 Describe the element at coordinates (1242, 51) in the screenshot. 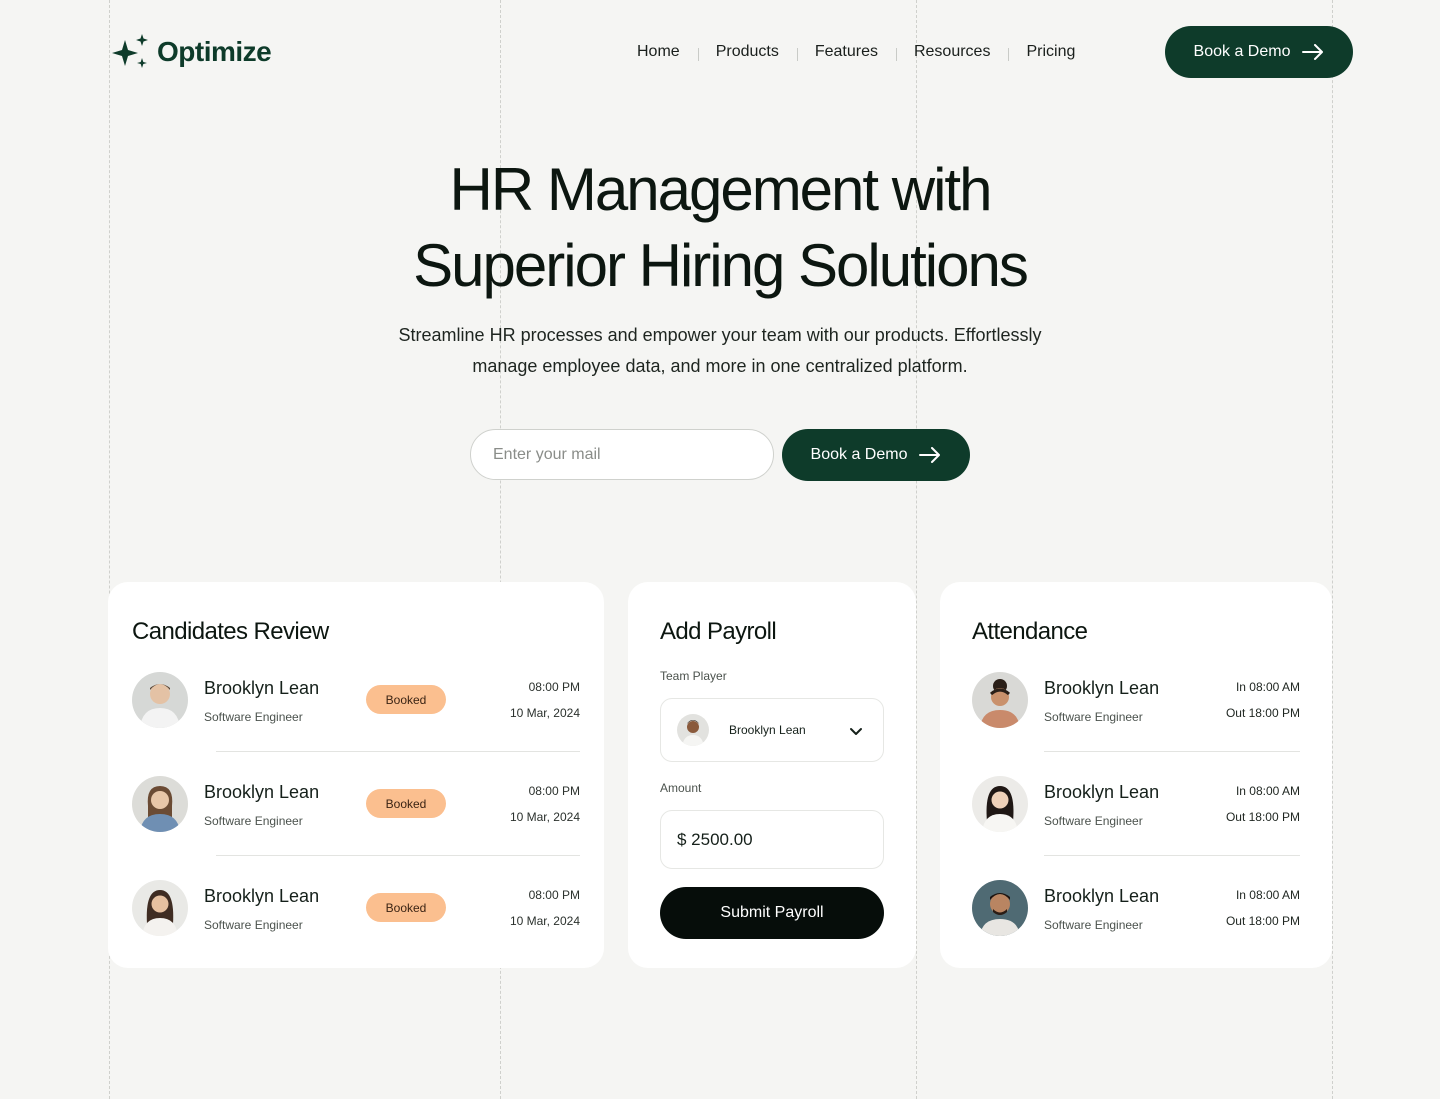

I see `nav-book-demo-label: Book a Demo` at that location.